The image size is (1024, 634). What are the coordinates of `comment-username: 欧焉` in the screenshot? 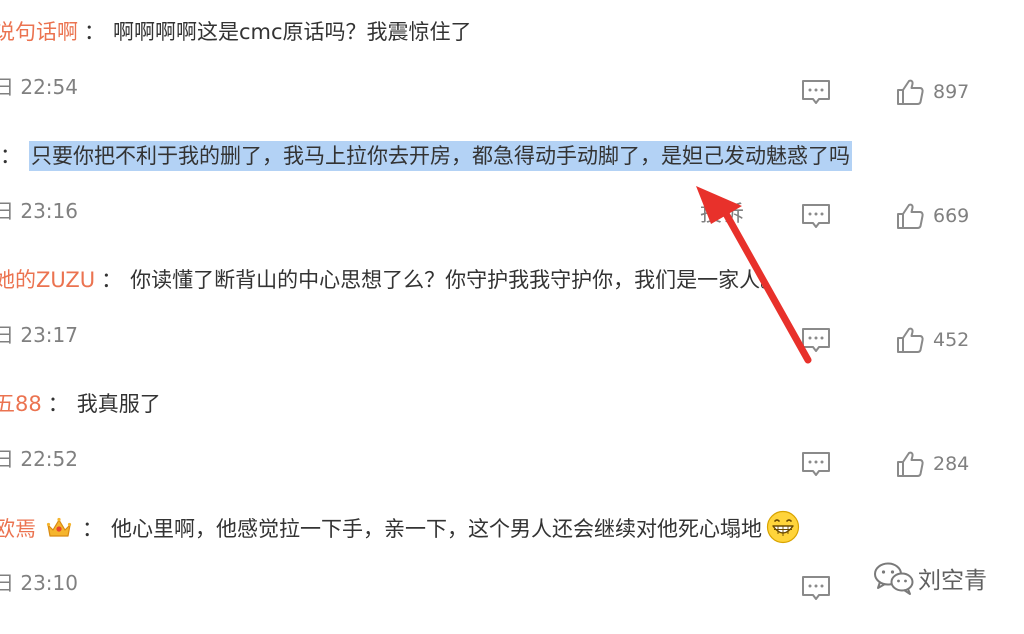 It's located at (18, 529).